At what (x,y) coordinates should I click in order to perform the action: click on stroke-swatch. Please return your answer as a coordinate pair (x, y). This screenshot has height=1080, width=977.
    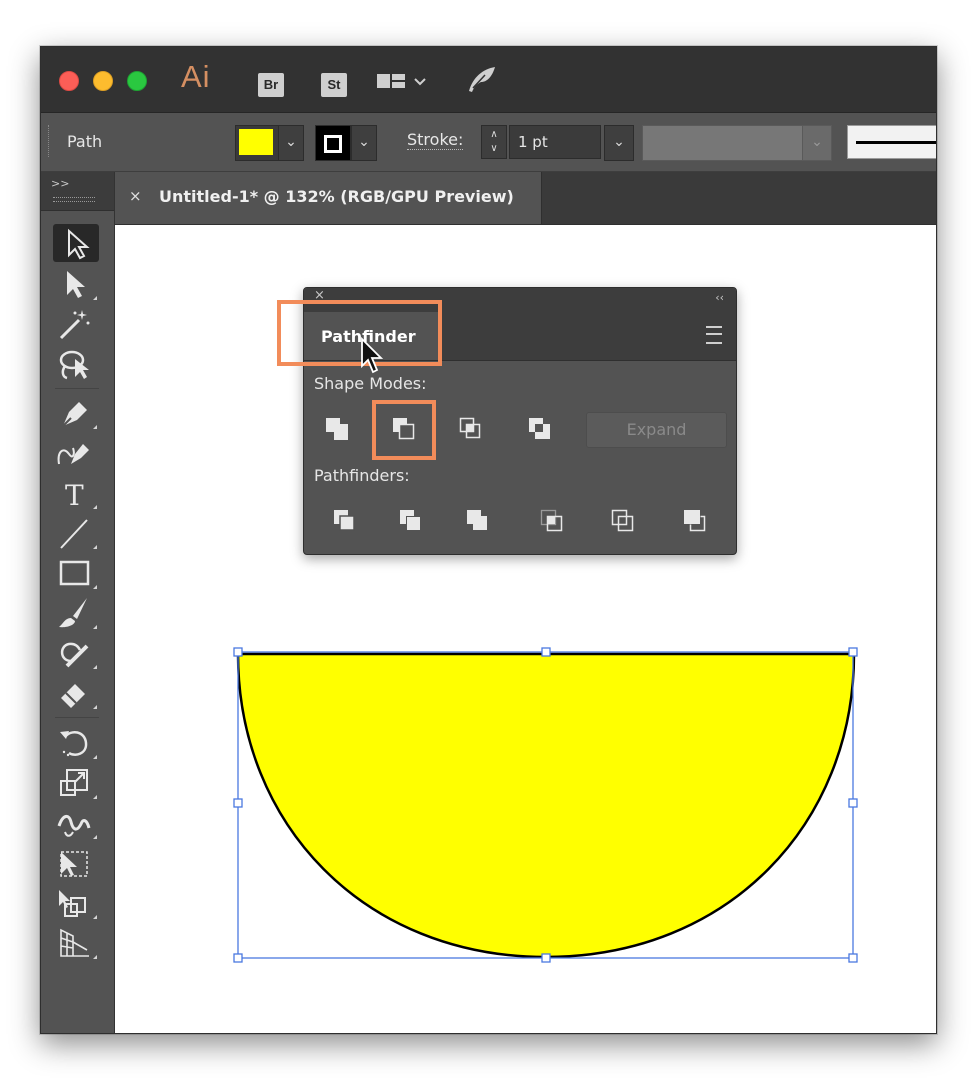
    Looking at the image, I should click on (333, 143).